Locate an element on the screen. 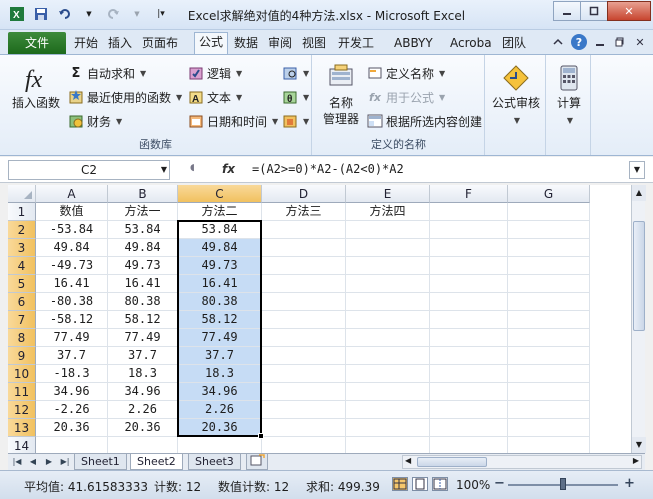  create-from-selection-button: 根据所选内容创建 is located at coordinates (424, 121).